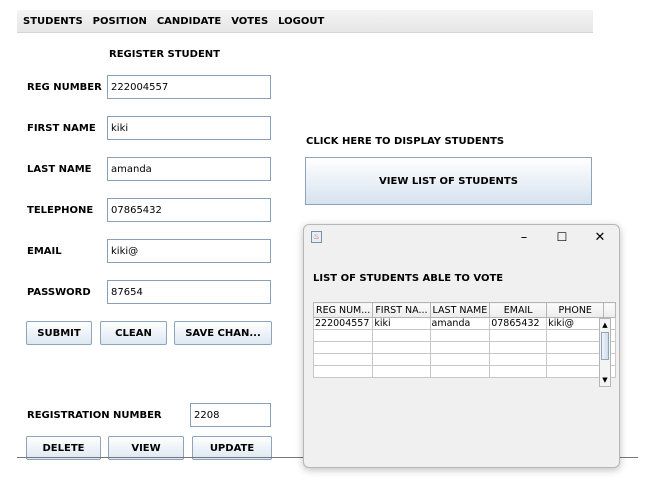 The width and height of the screenshot is (655, 485). I want to click on first-name-label: FIRST NAME, so click(61, 128).